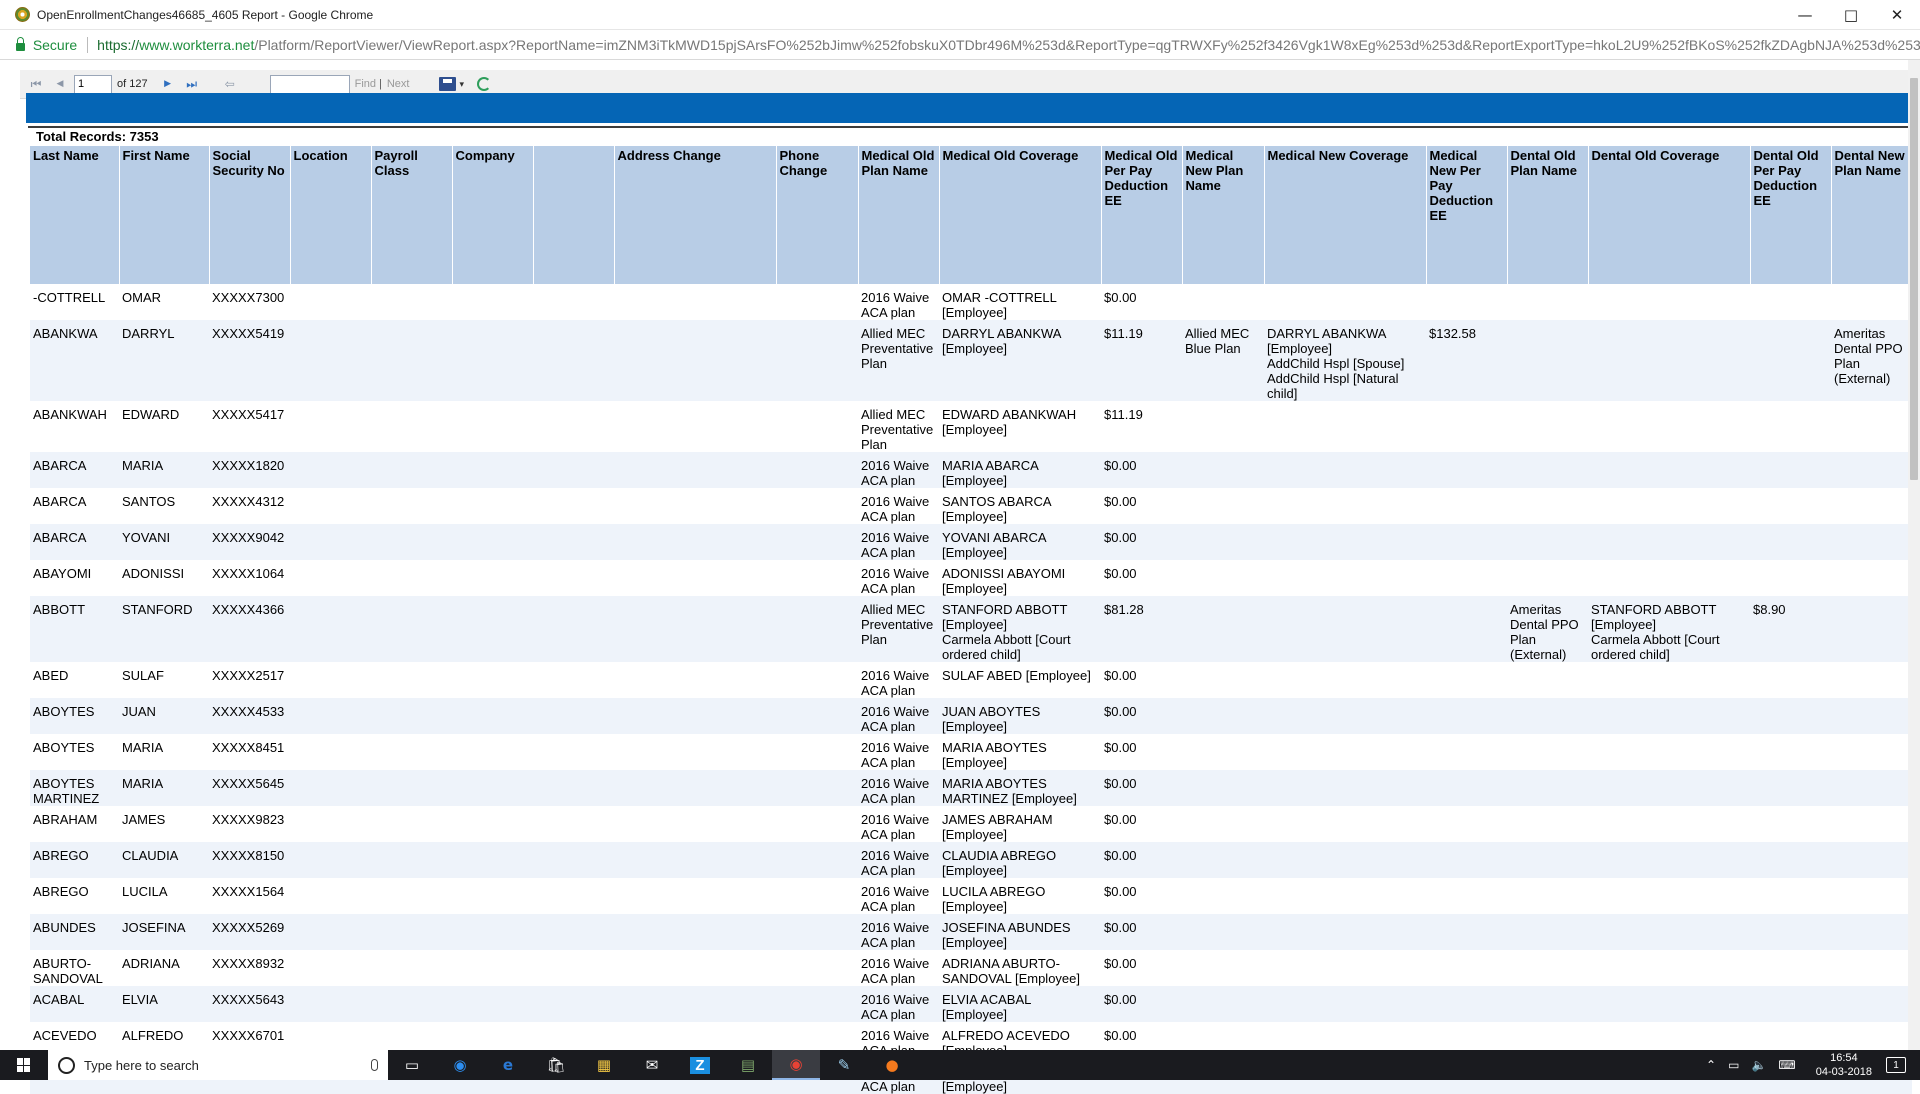 The image size is (1920, 1094). What do you see at coordinates (412, 1065) in the screenshot?
I see `task-view-icon: ▭` at bounding box center [412, 1065].